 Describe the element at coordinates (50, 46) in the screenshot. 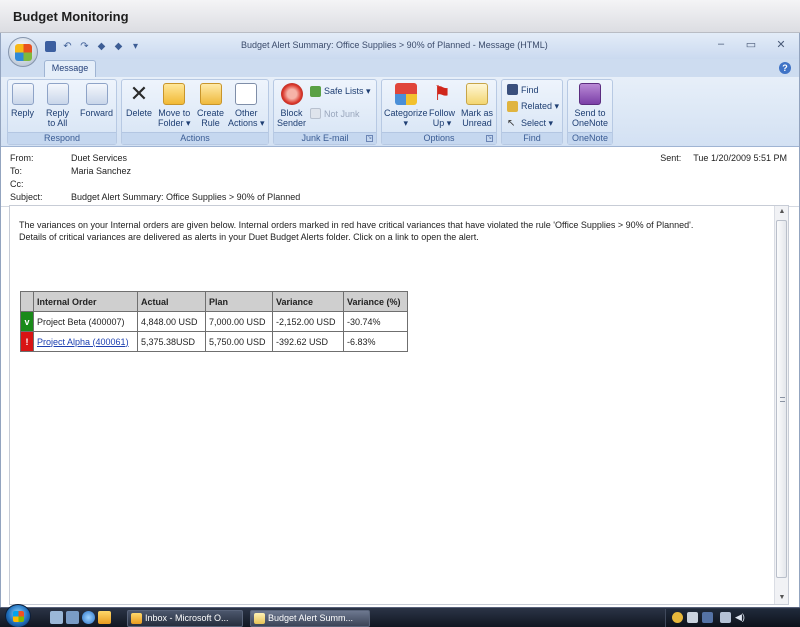

I see `save-icon` at that location.